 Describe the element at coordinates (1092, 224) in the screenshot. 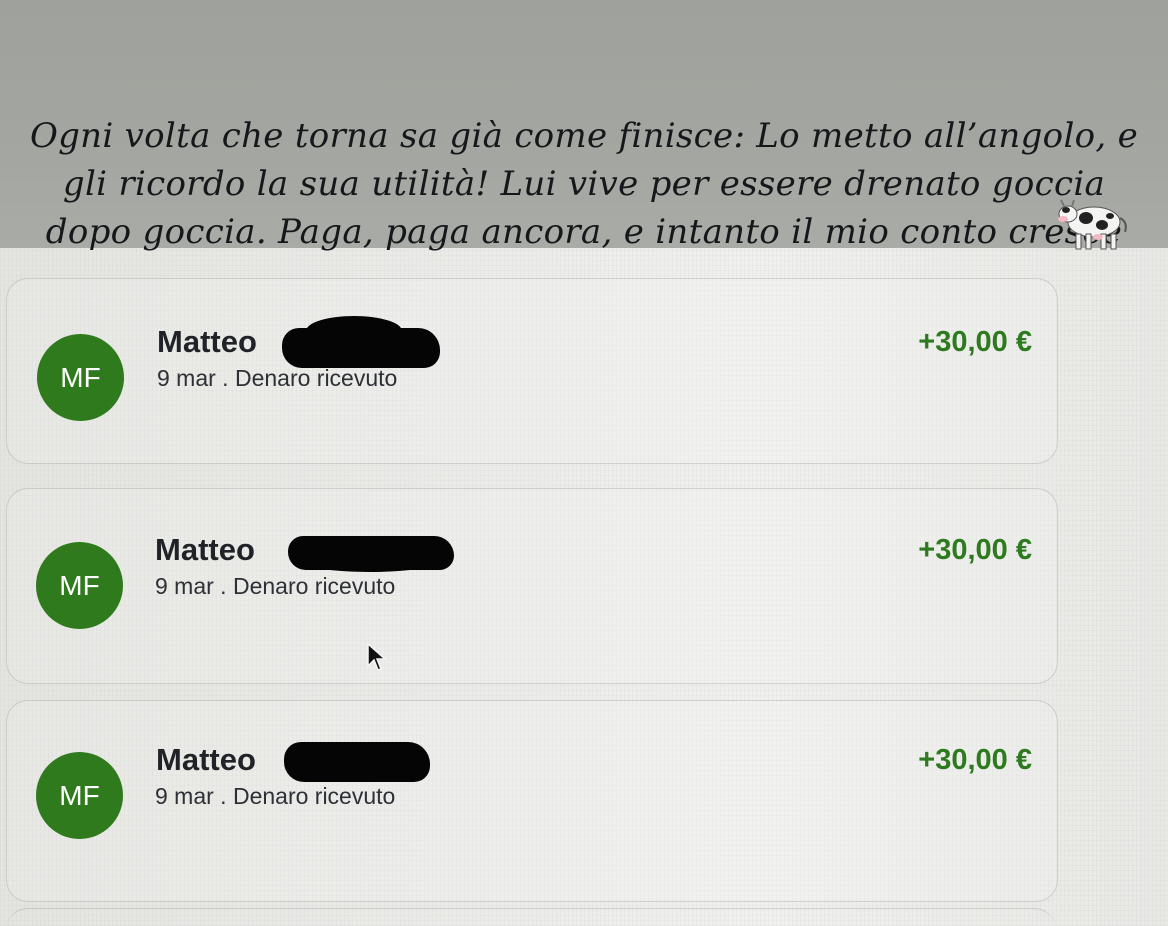

I see `cow-icon` at that location.